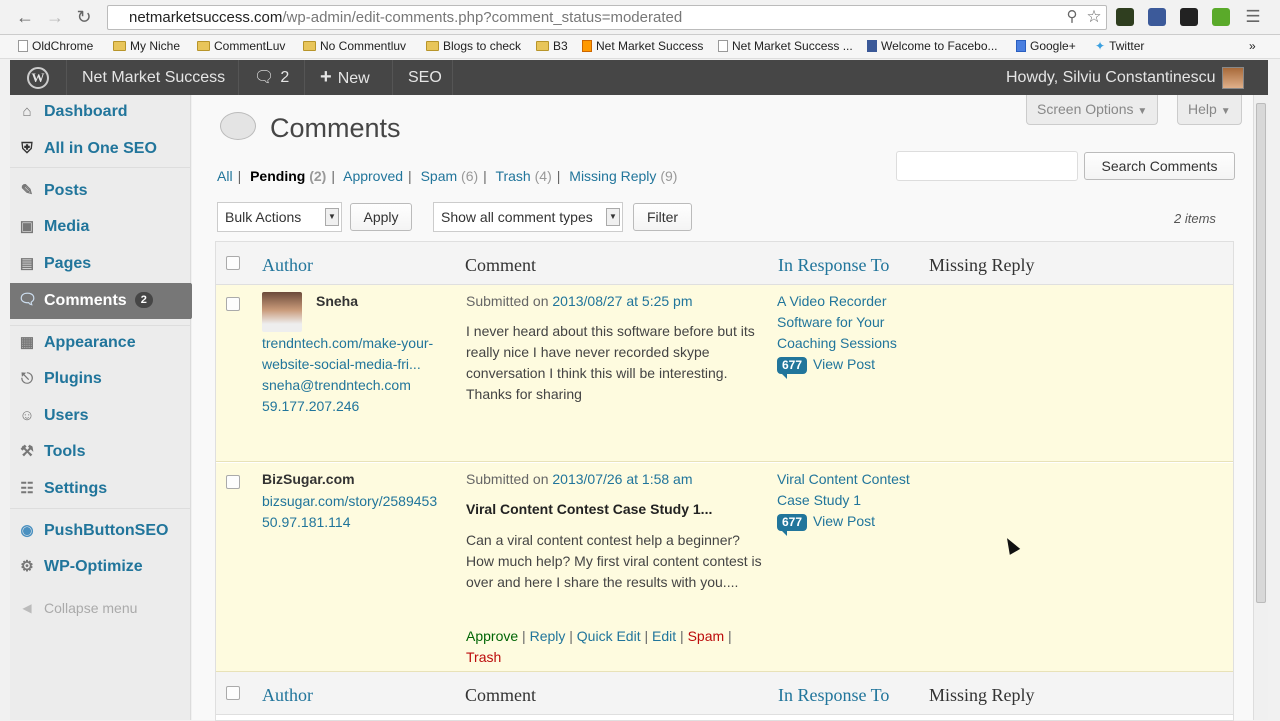 This screenshot has height=721, width=1280. What do you see at coordinates (68, 263) in the screenshot?
I see `sidebar-item-label: Pages` at bounding box center [68, 263].